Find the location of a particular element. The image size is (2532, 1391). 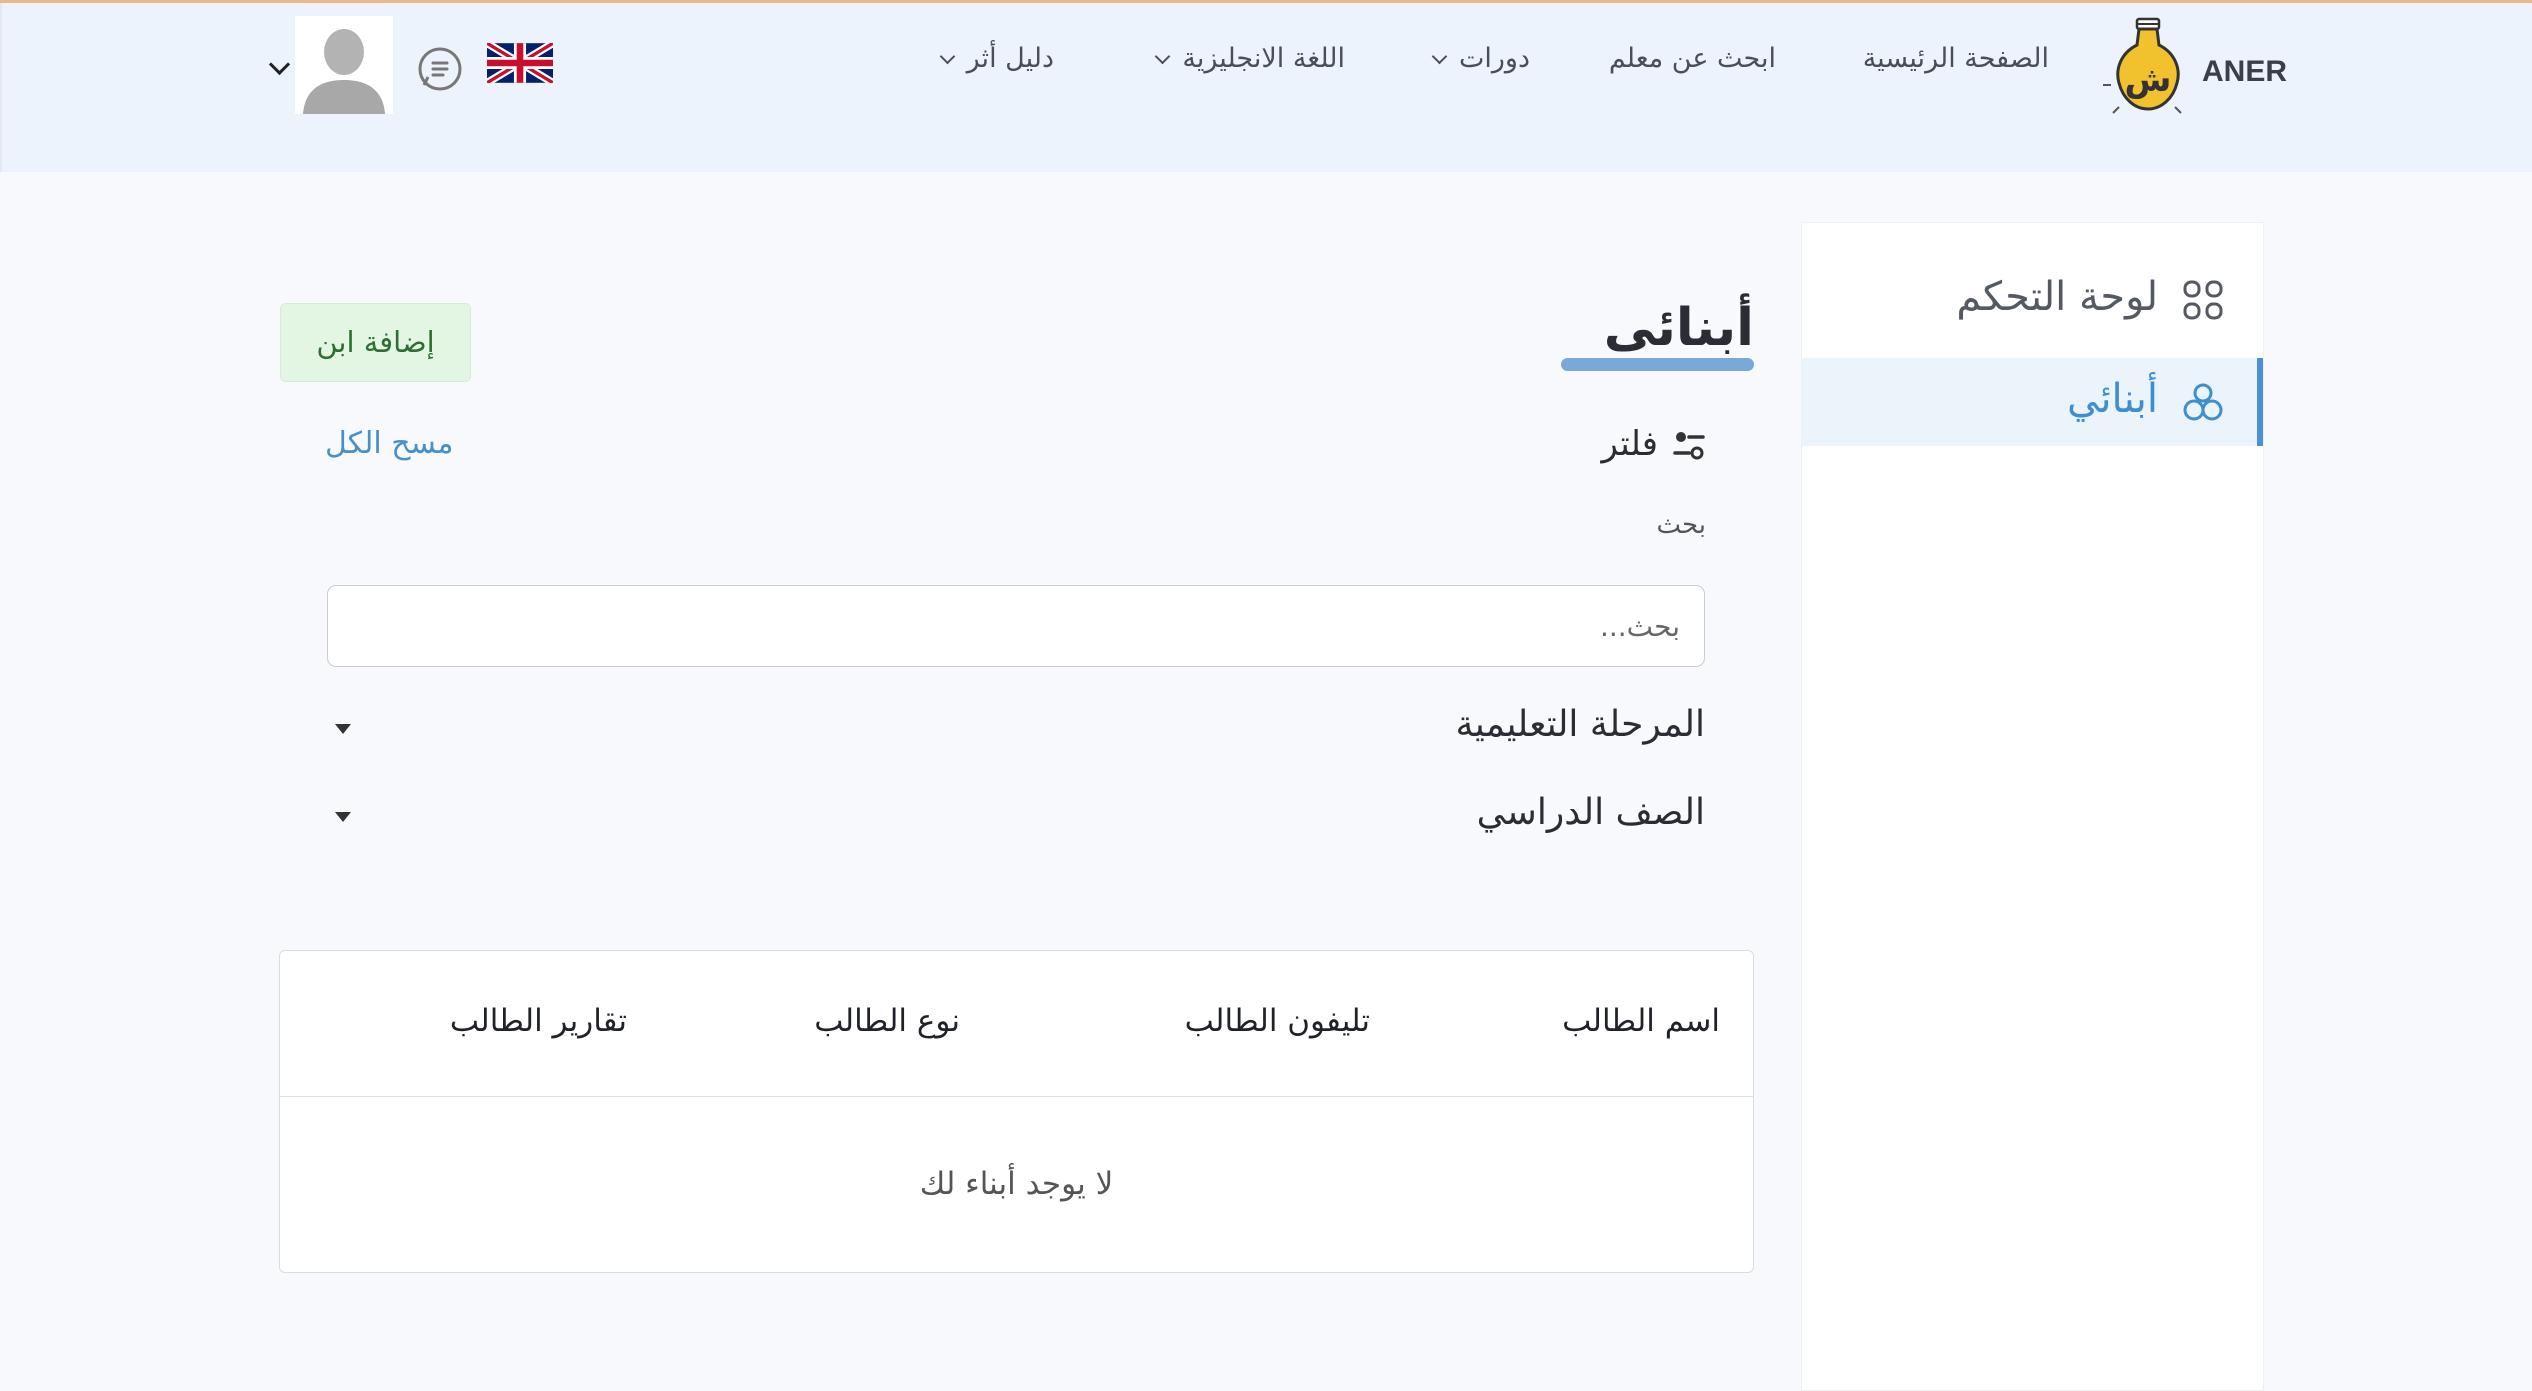

nav-home-label: الصفحة الرئيسية is located at coordinates (1955, 58).